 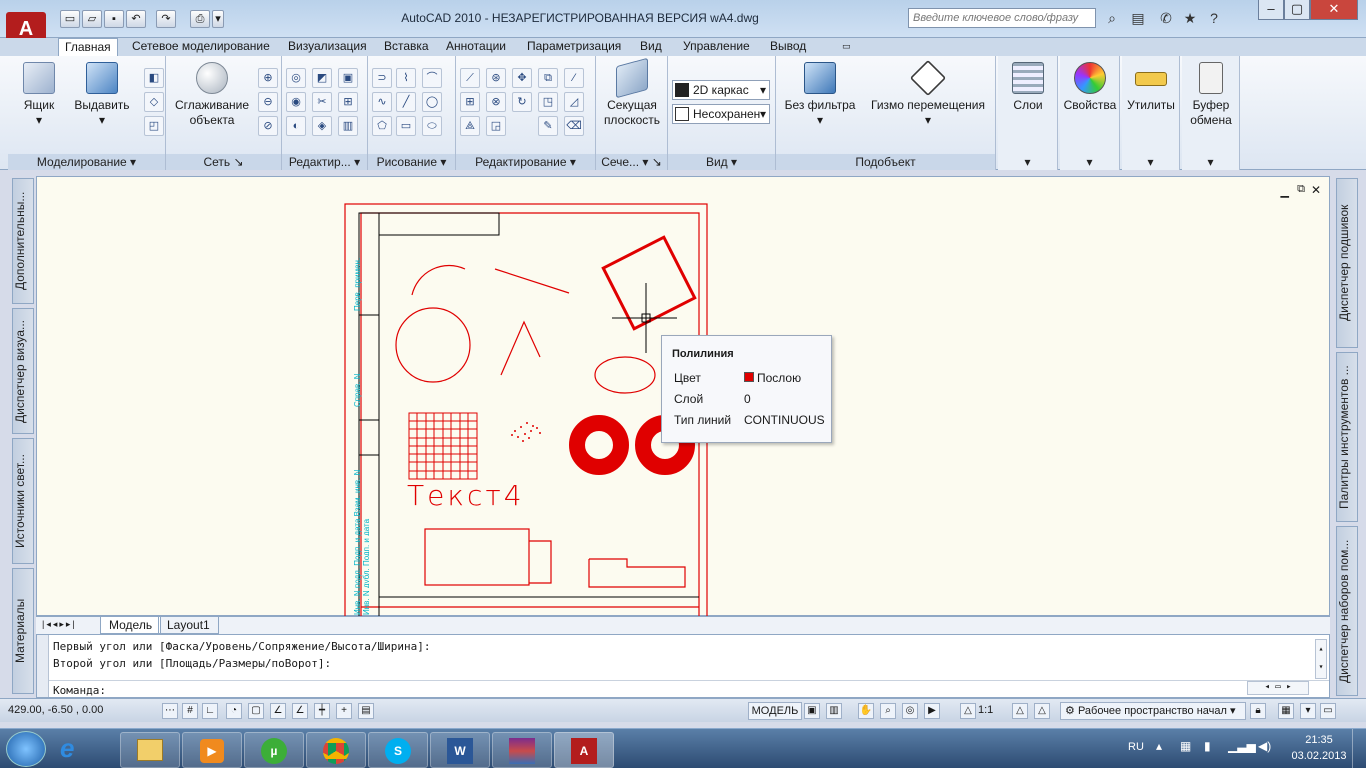 What do you see at coordinates (234, 711) in the screenshot?
I see `polar-tracking-icon: ◔` at bounding box center [234, 711].